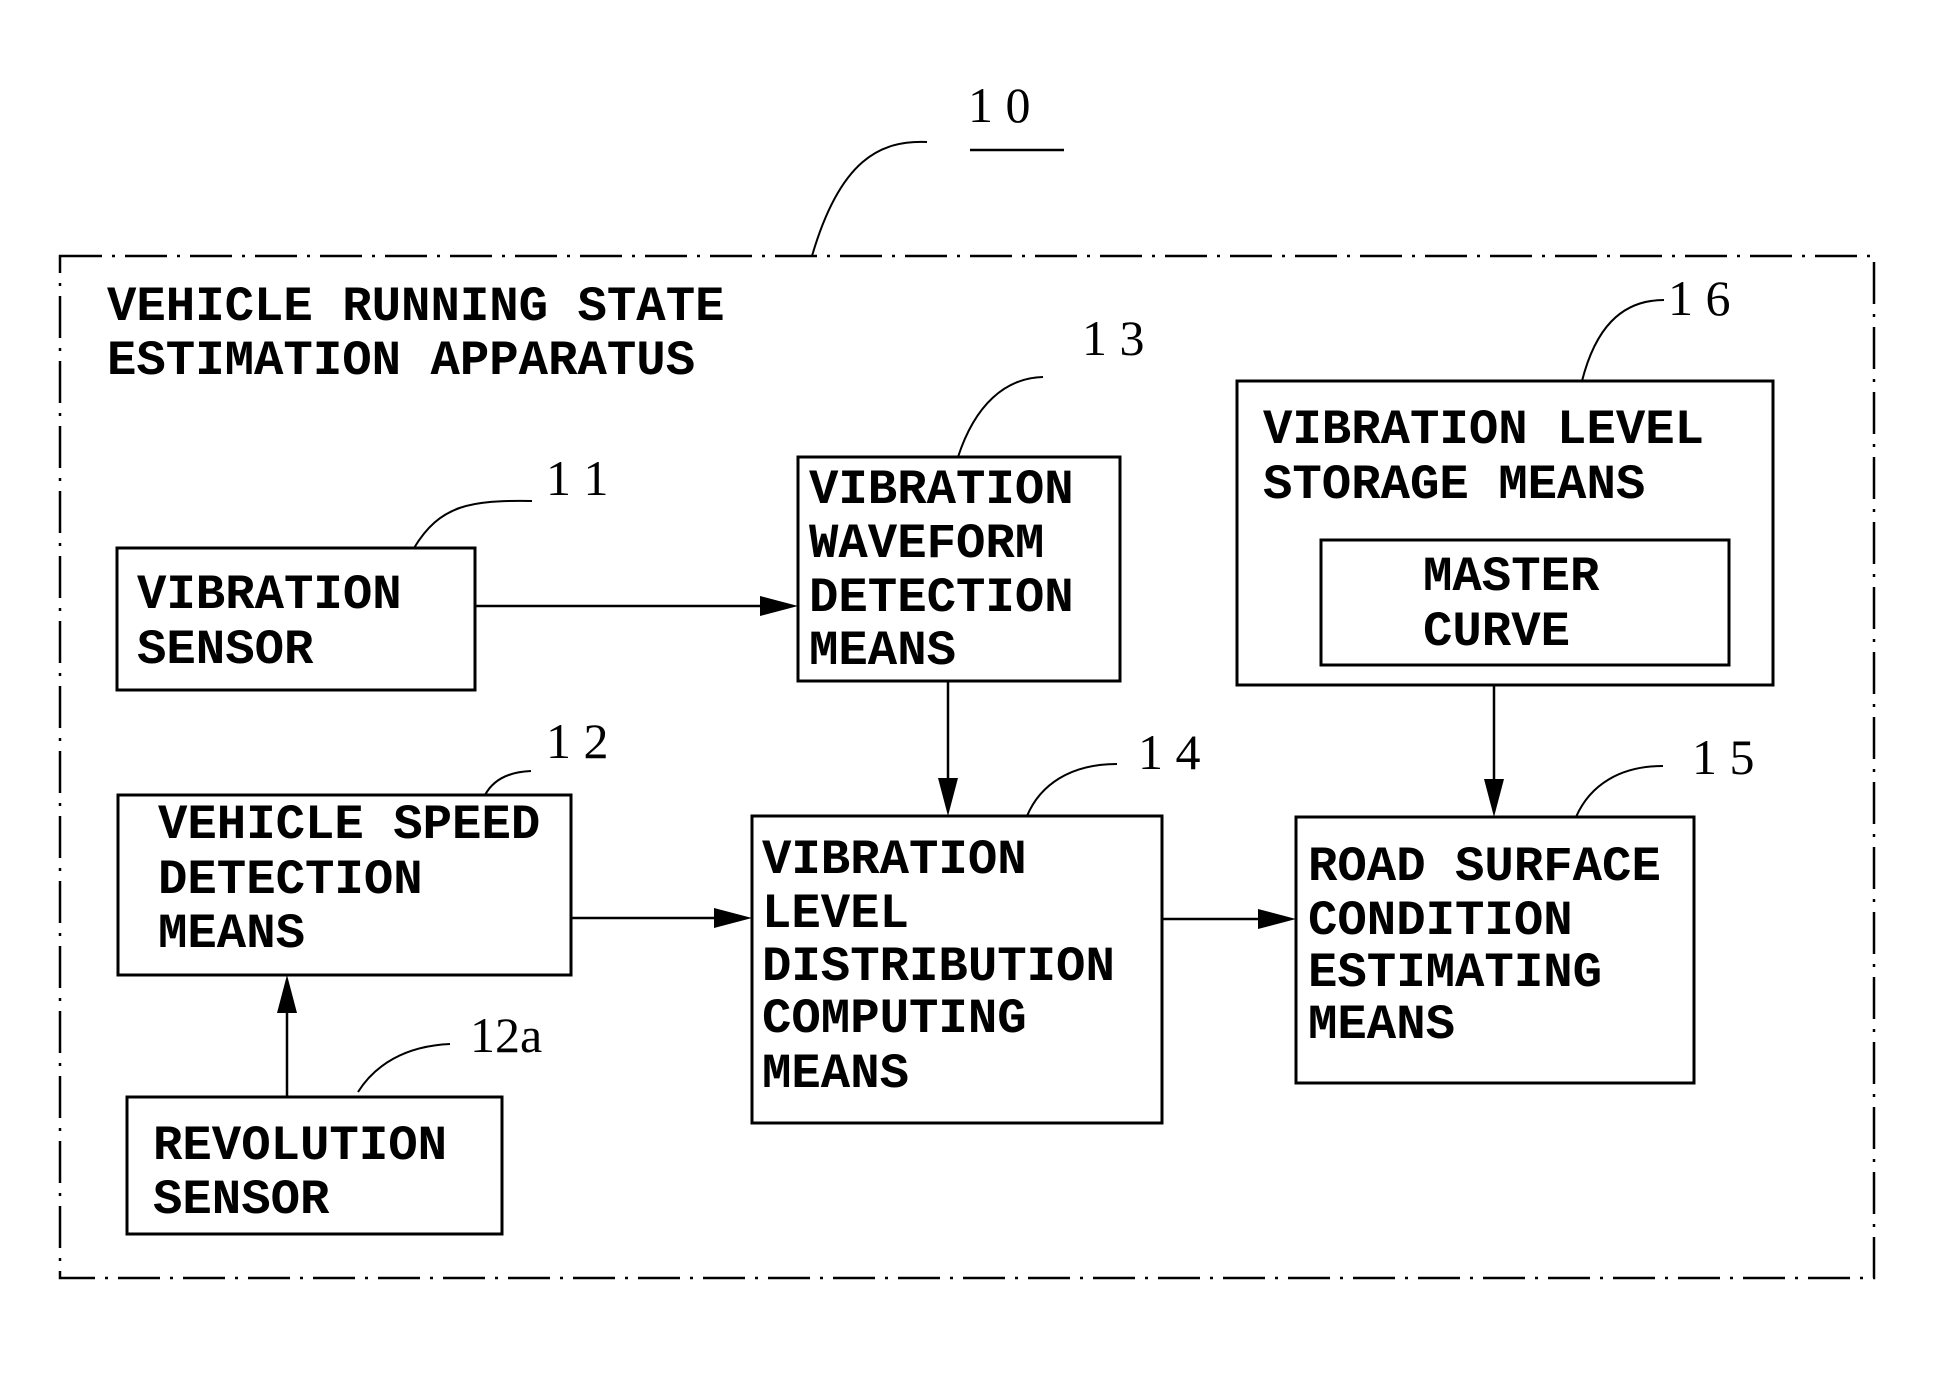 This screenshot has width=1953, height=1379. What do you see at coordinates (1440, 921) in the screenshot?
I see `block-text-line: CONDITION` at bounding box center [1440, 921].